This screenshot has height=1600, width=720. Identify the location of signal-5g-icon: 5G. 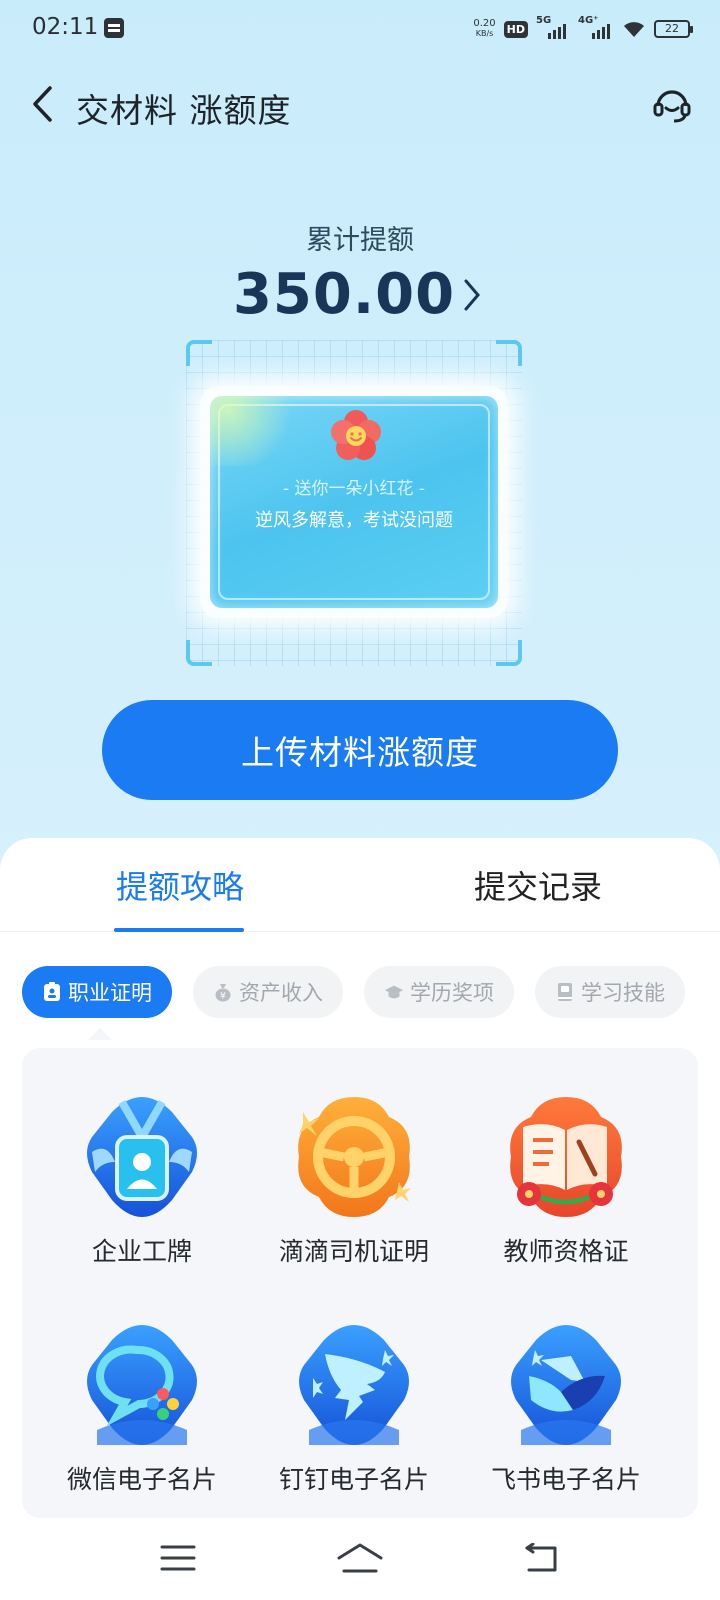
(553, 27).